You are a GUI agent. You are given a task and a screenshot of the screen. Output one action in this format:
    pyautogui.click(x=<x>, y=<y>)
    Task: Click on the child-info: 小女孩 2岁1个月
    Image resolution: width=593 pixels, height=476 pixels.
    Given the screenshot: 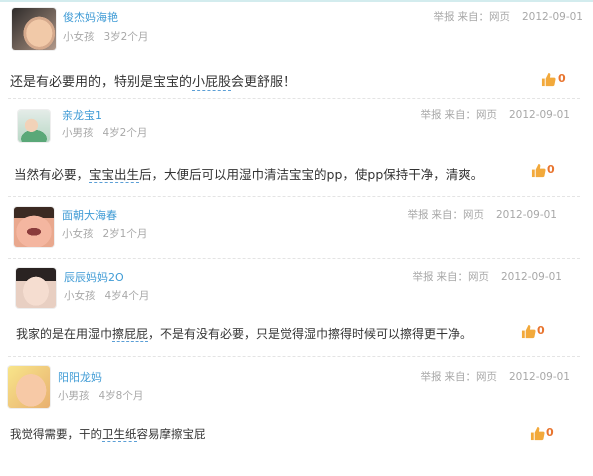 What is the action you would take?
    pyautogui.click(x=104, y=233)
    